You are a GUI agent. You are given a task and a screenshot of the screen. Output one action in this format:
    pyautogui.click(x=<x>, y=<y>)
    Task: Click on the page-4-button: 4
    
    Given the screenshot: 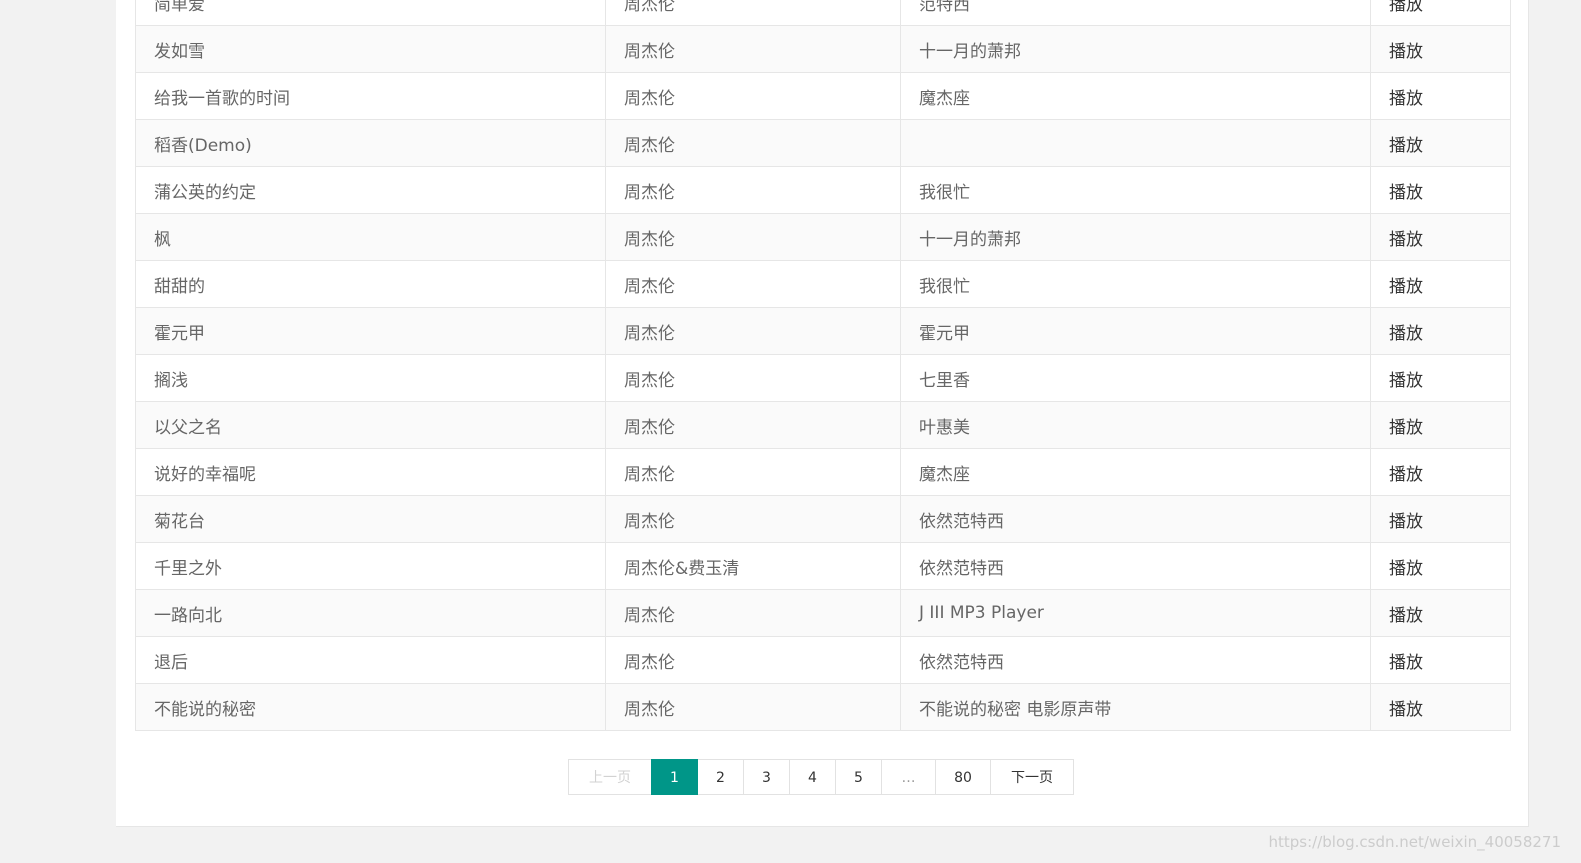 What is the action you would take?
    pyautogui.click(x=812, y=777)
    